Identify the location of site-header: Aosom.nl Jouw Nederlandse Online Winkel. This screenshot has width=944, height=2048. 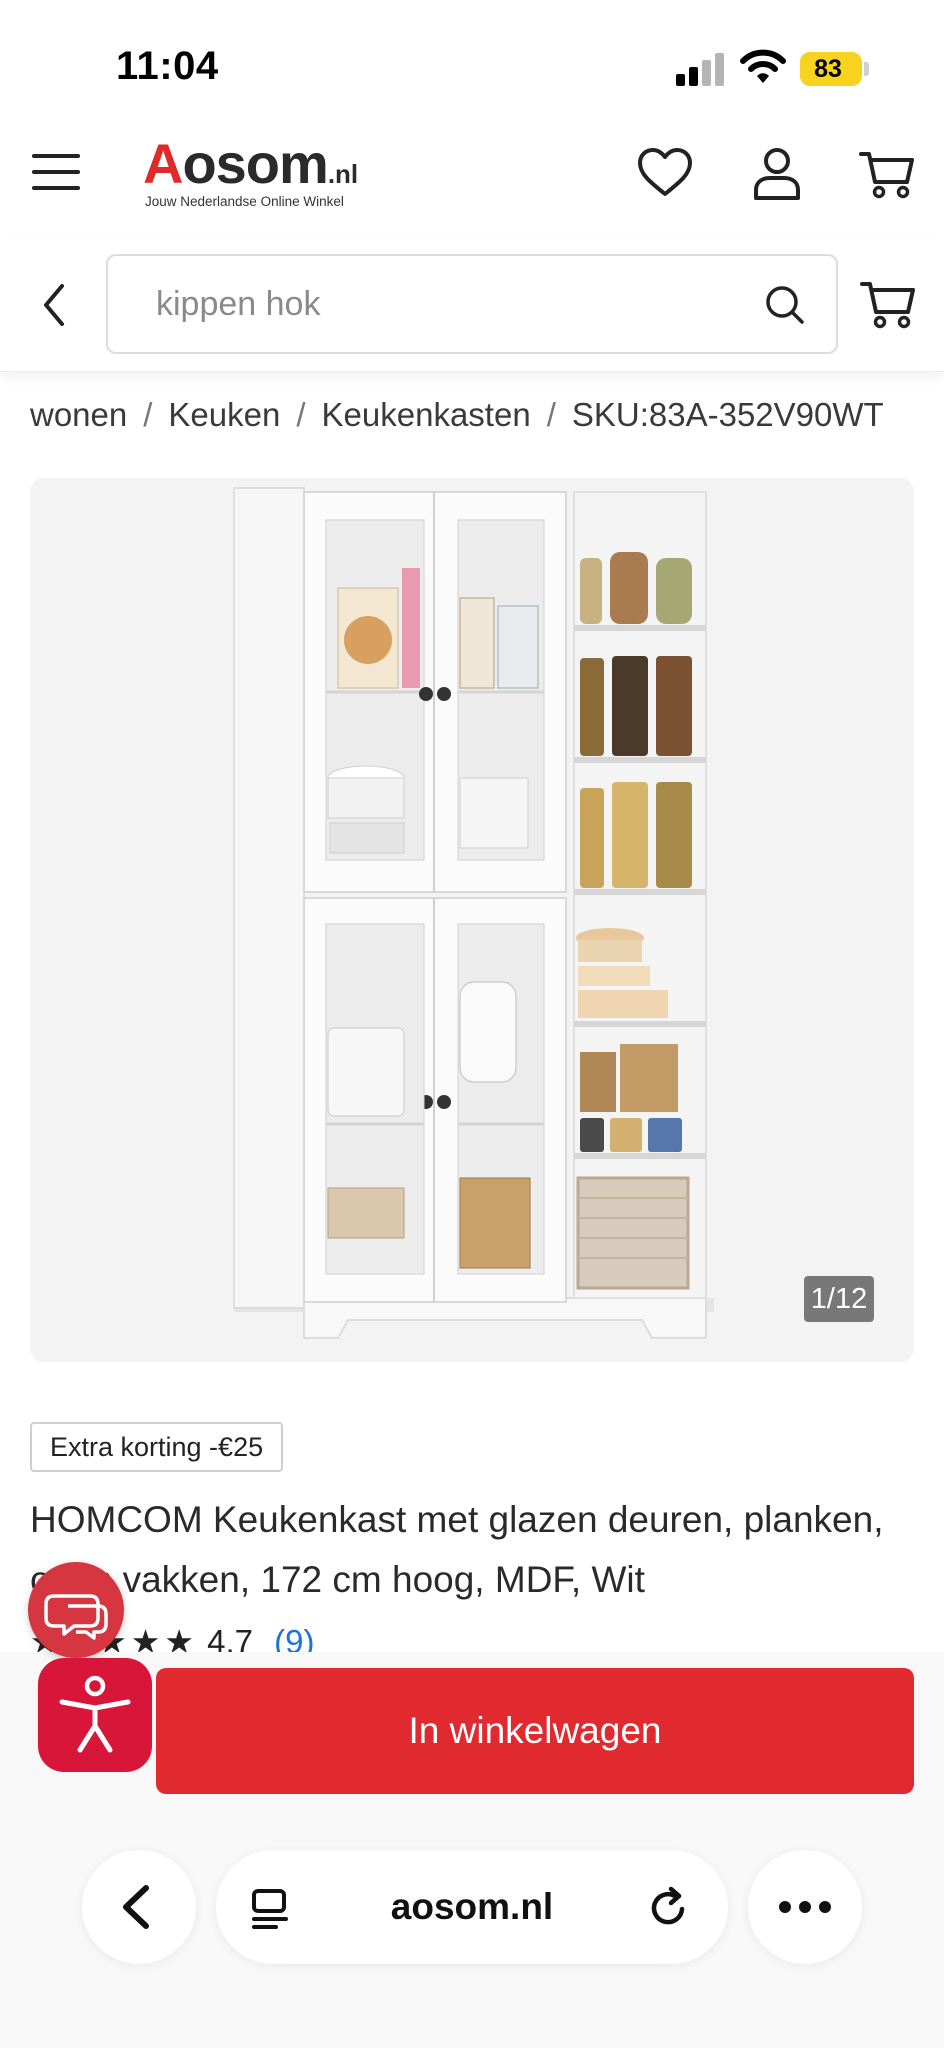
(472, 175).